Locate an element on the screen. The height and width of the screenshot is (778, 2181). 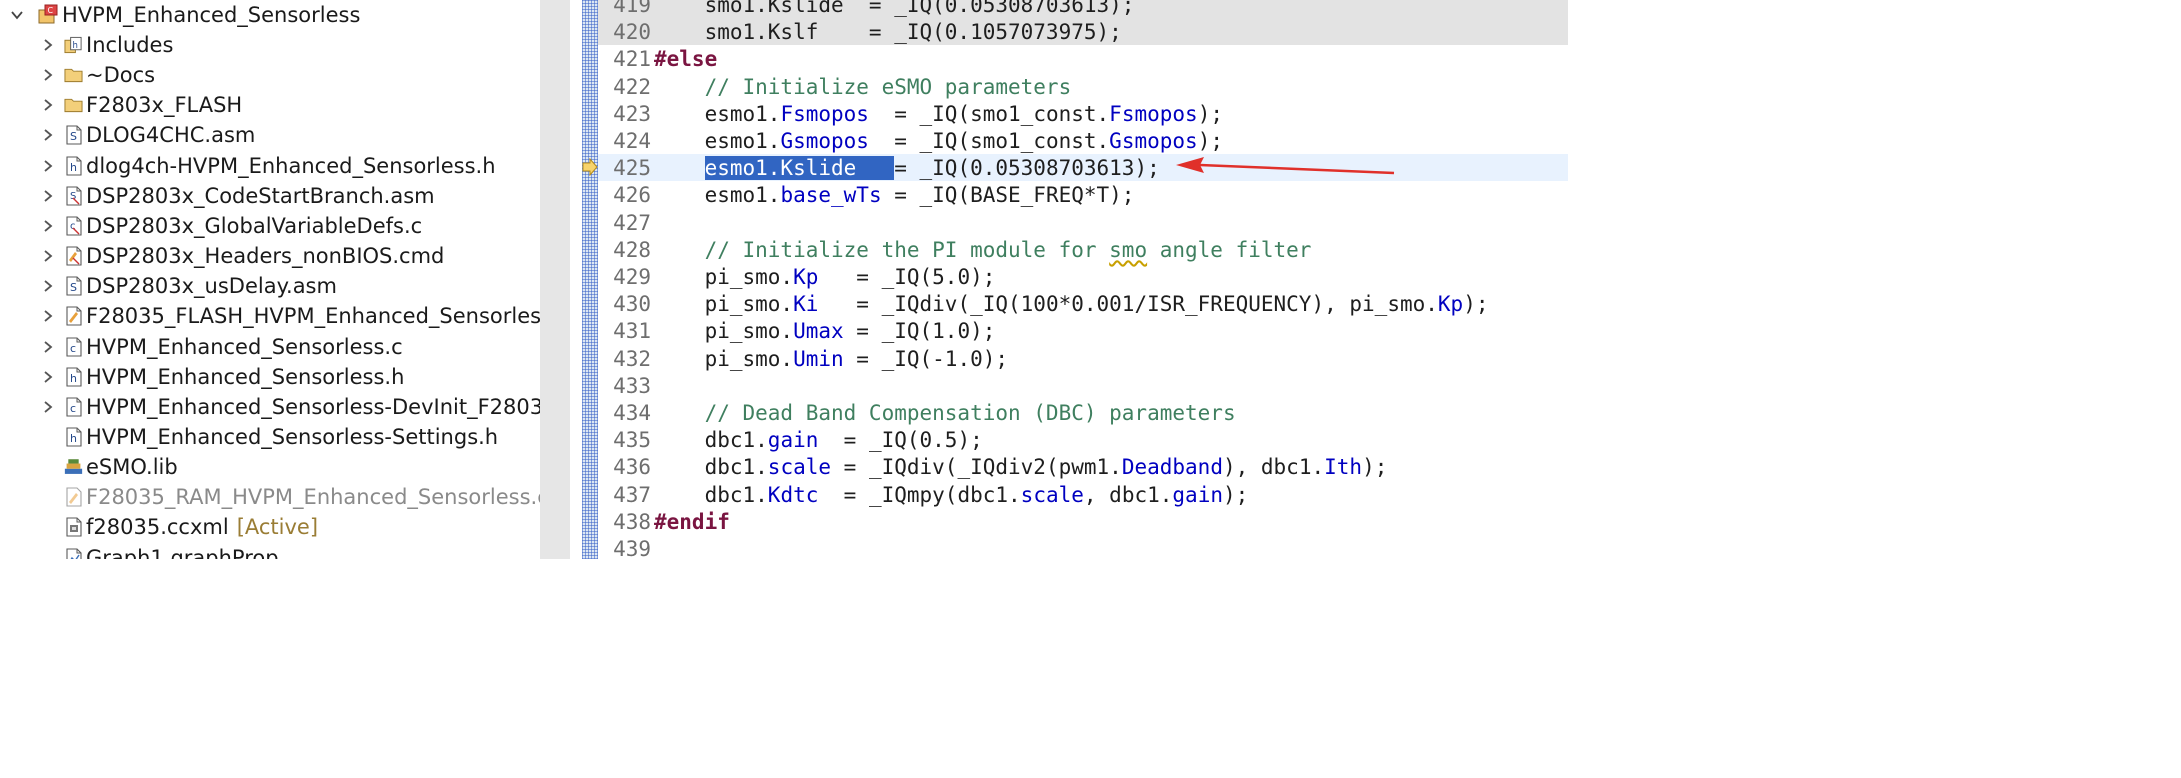
code-line: 435 dbc1.gain = _IQ(0.5); is located at coordinates (1083, 439).